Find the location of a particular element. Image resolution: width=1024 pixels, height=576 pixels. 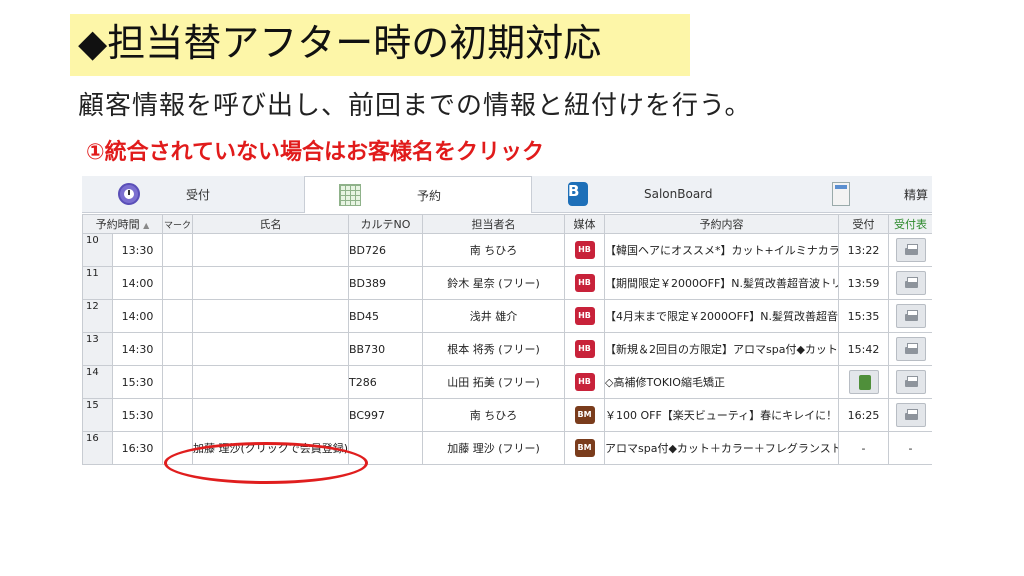

row-karte-no is located at coordinates (385, 448).